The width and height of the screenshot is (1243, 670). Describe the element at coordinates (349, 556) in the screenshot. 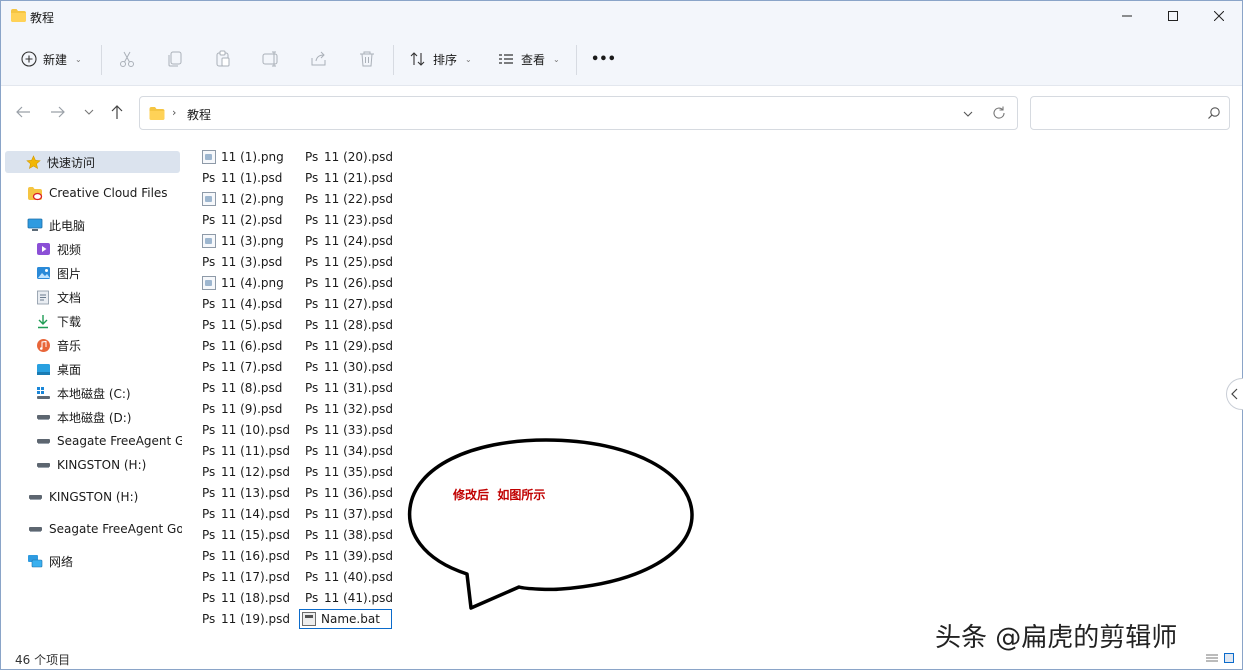

I see `file-item: Ps 11 (39).psd` at that location.